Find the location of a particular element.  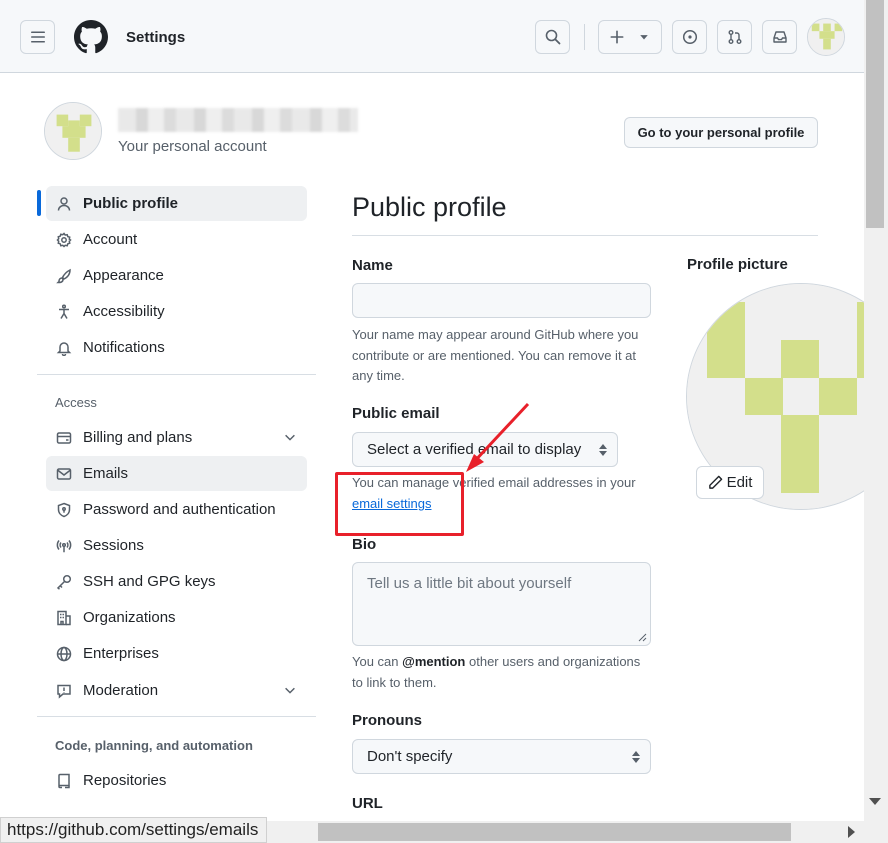

search-button is located at coordinates (552, 37).